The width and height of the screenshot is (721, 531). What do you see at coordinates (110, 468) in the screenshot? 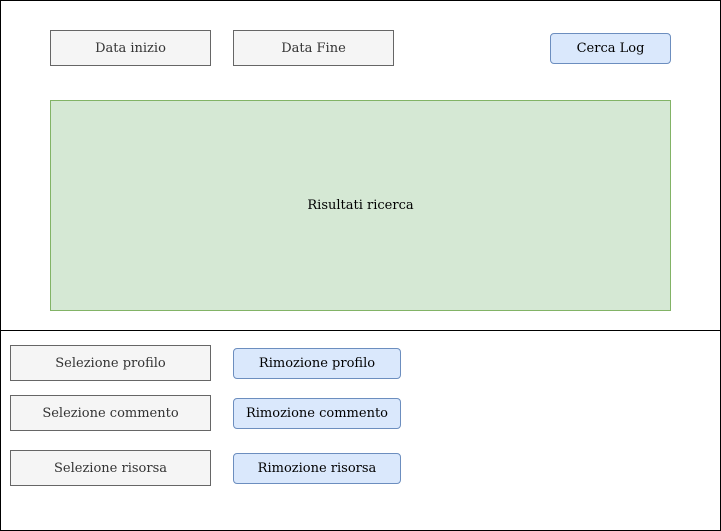
I see `resource-select-field: Selezione risorsa` at bounding box center [110, 468].